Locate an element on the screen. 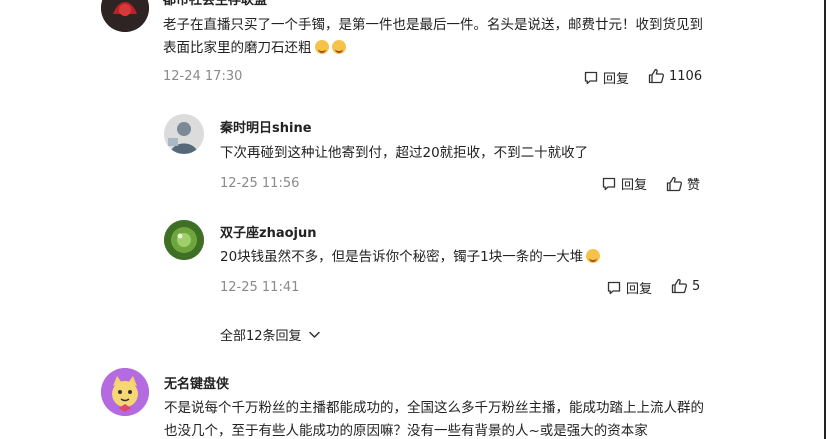  like-button: 1106 is located at coordinates (675, 76).